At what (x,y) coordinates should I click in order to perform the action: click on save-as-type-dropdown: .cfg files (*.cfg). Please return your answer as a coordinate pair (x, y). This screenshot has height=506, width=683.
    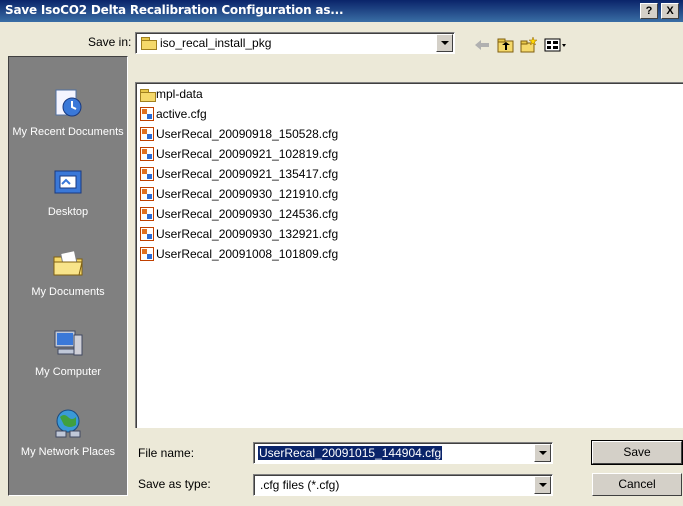
    Looking at the image, I should click on (403, 485).